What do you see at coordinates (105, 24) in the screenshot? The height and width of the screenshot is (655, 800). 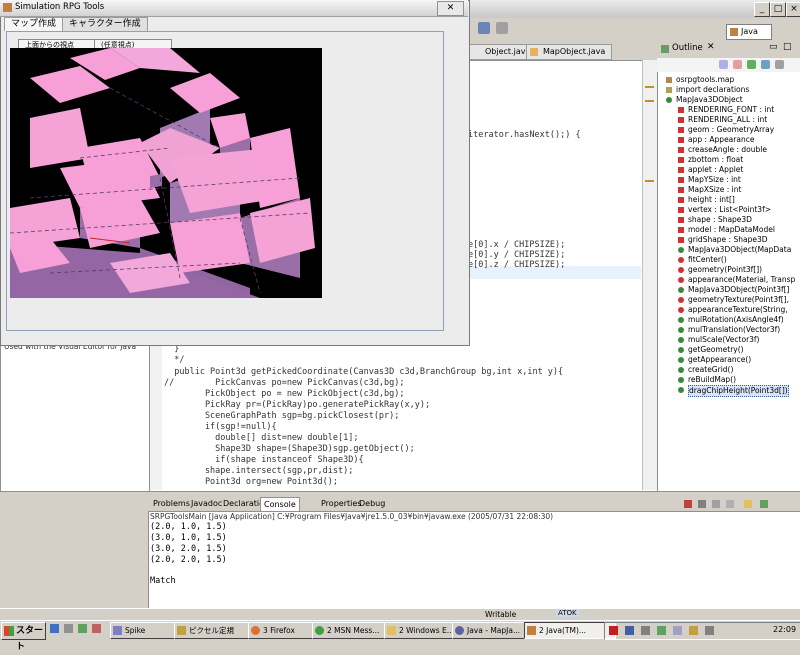 I see `tab-character-editor: キャラクター作成` at bounding box center [105, 24].